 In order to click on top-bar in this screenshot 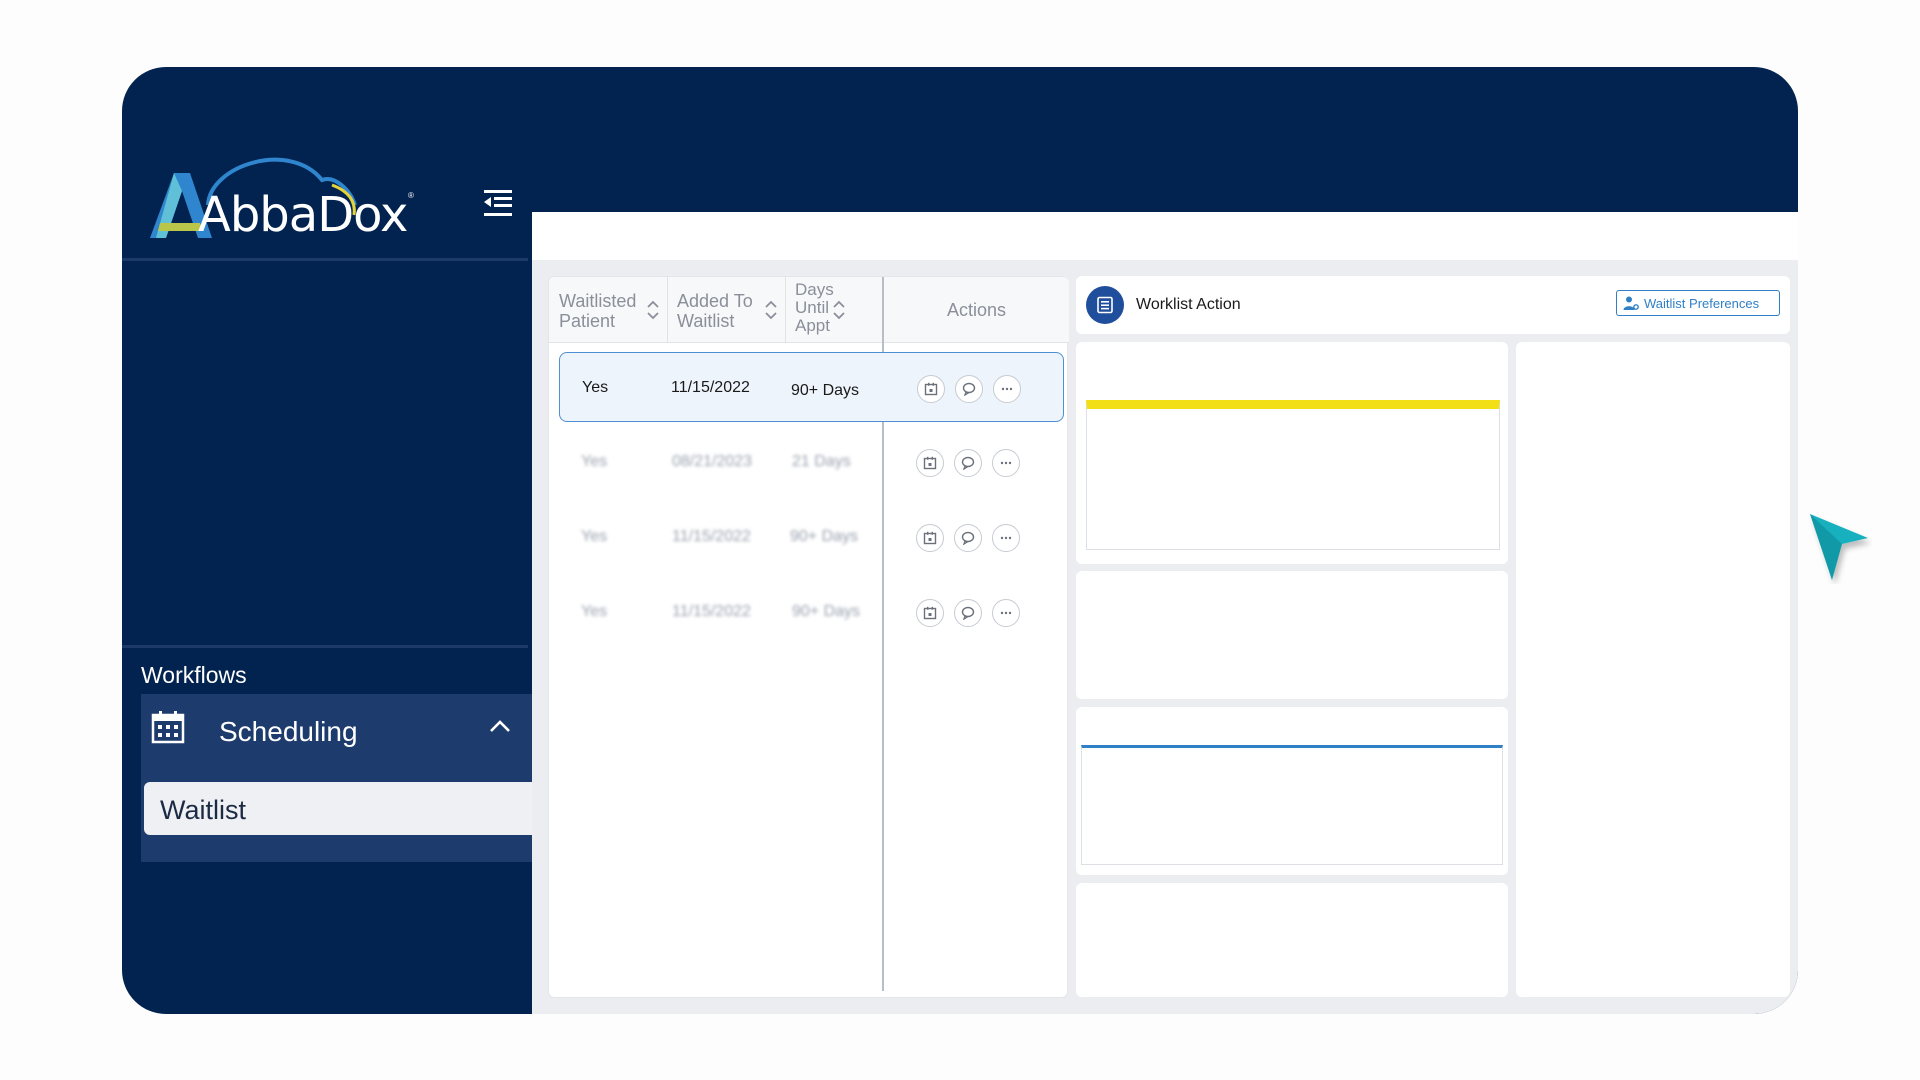, I will do `click(1165, 236)`.